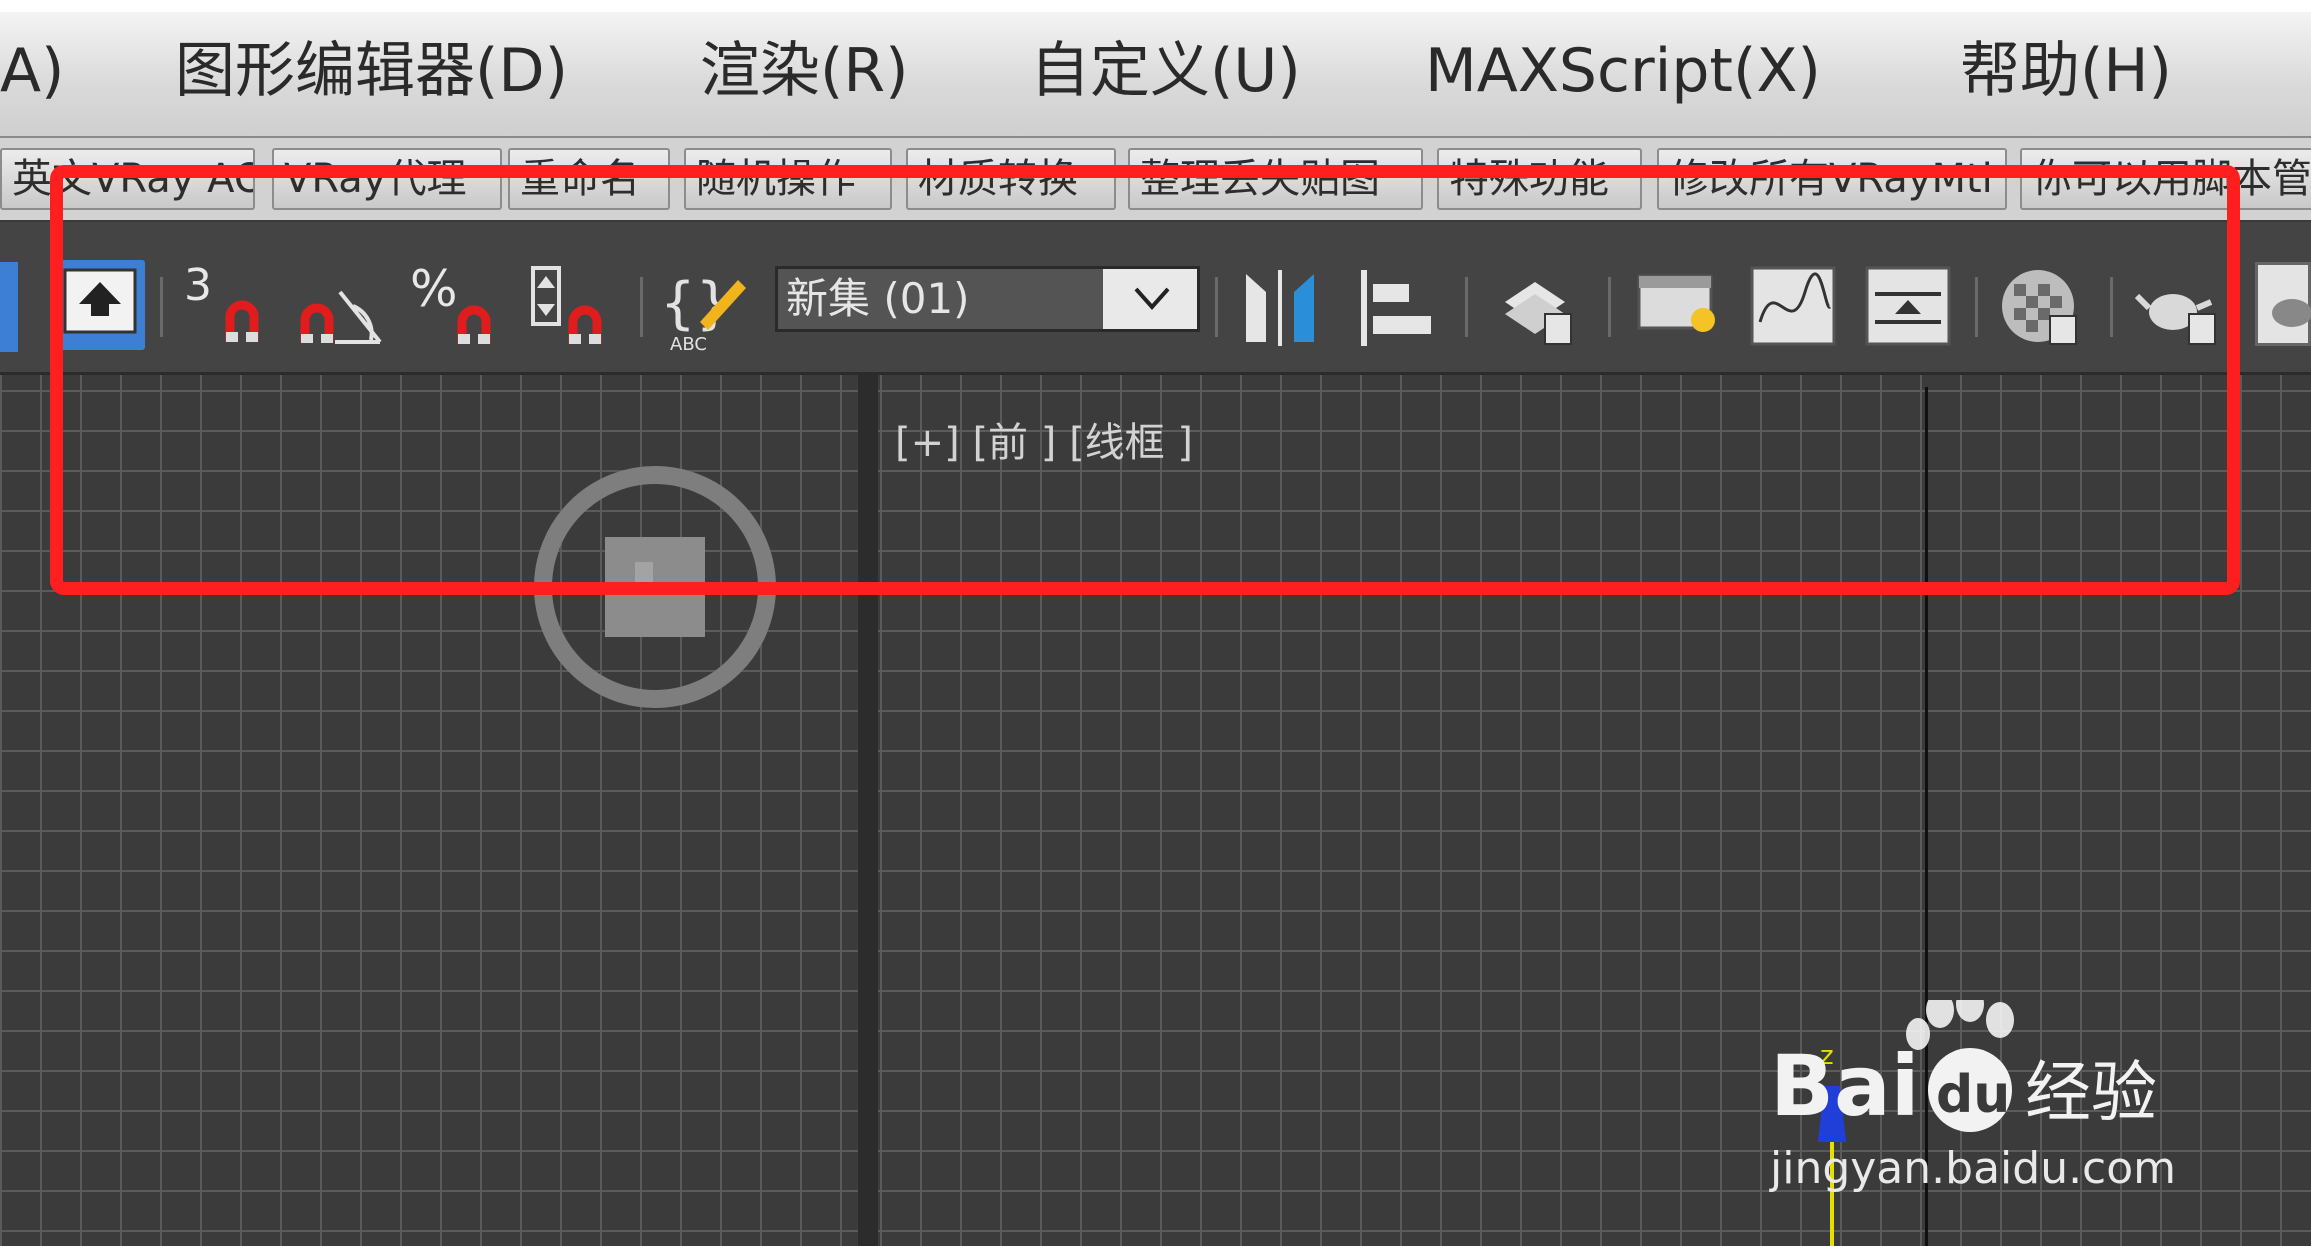  I want to click on menu-item-rendering: 渲染(R), so click(804, 71).